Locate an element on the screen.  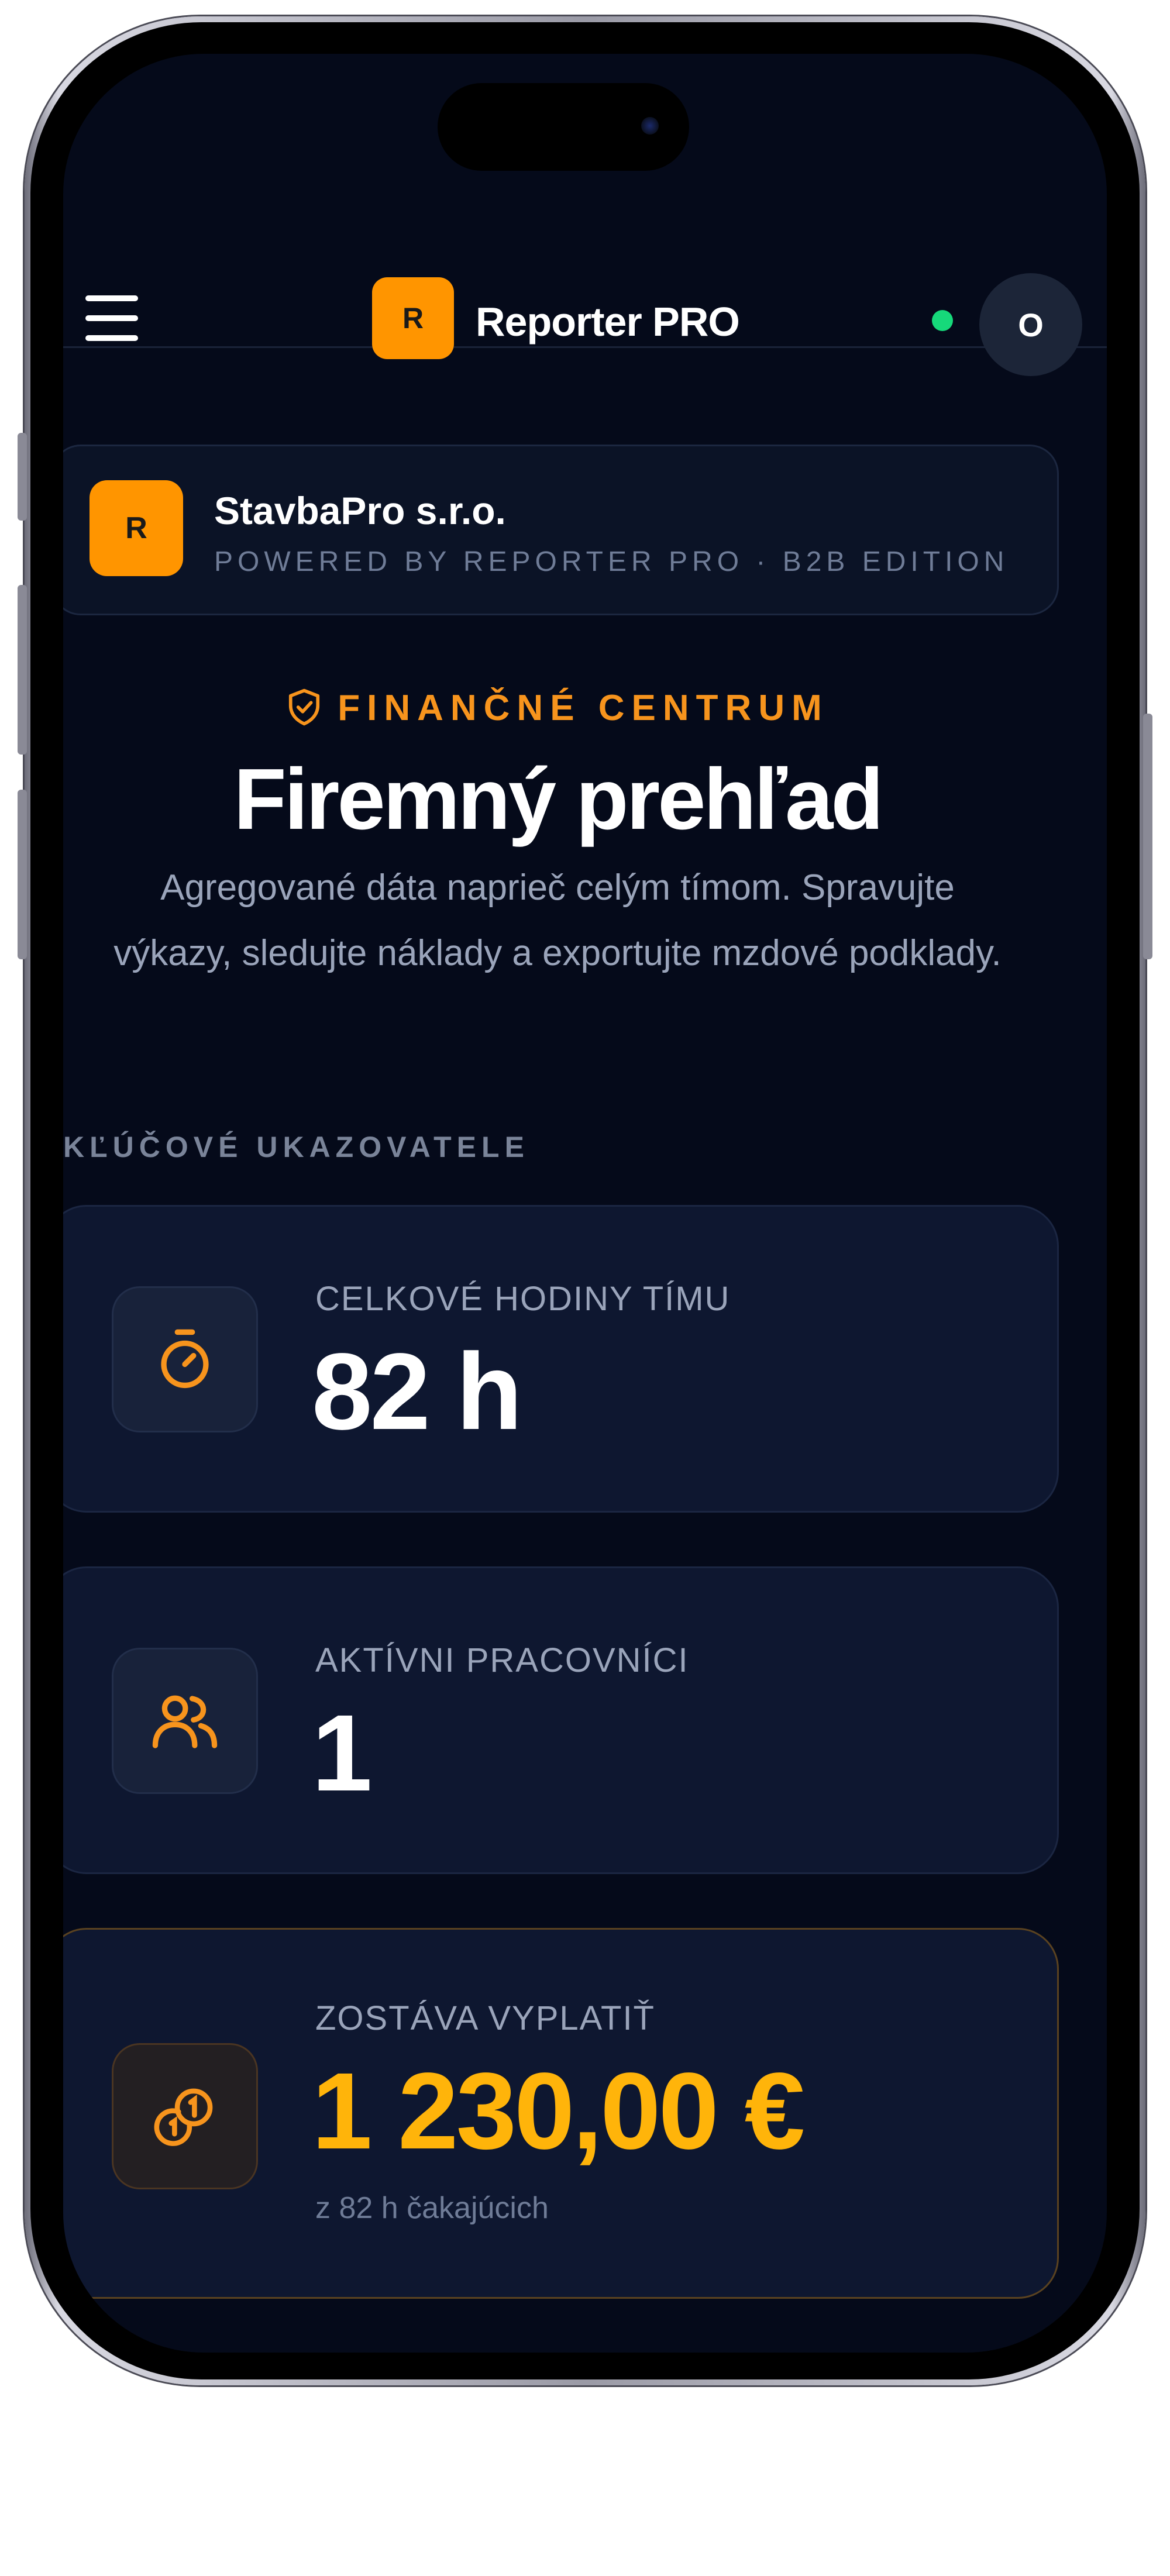
page-title: Firemný prehľad is located at coordinates (558, 799).